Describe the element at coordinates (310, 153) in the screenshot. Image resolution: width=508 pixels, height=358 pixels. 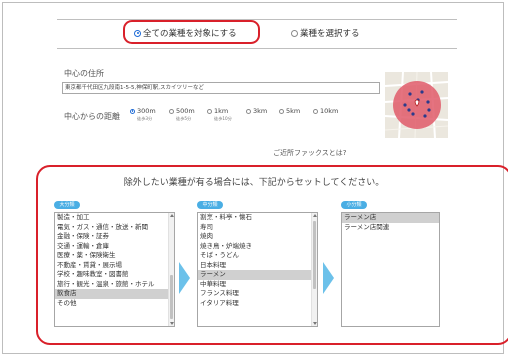
I see `fax-info-link: ご近所ファックスとは?` at that location.